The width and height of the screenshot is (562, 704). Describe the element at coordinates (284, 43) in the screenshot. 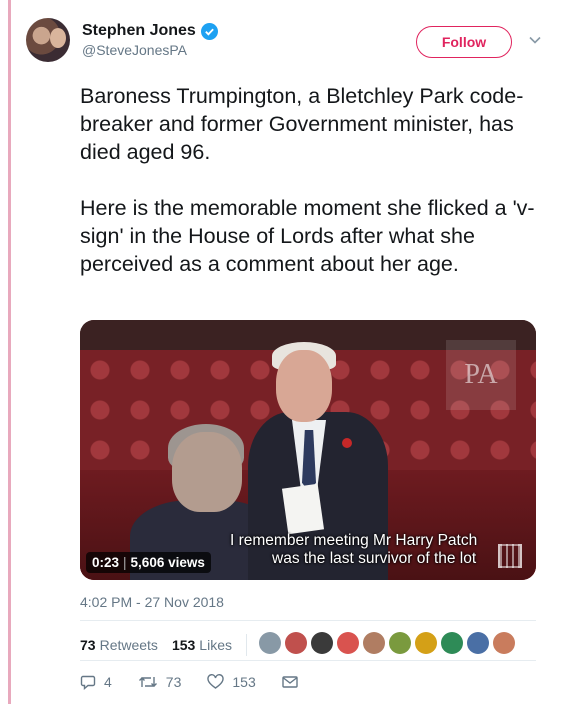

I see `tweet-header: Stephen Jones @SteveJonesPA Follow` at that location.